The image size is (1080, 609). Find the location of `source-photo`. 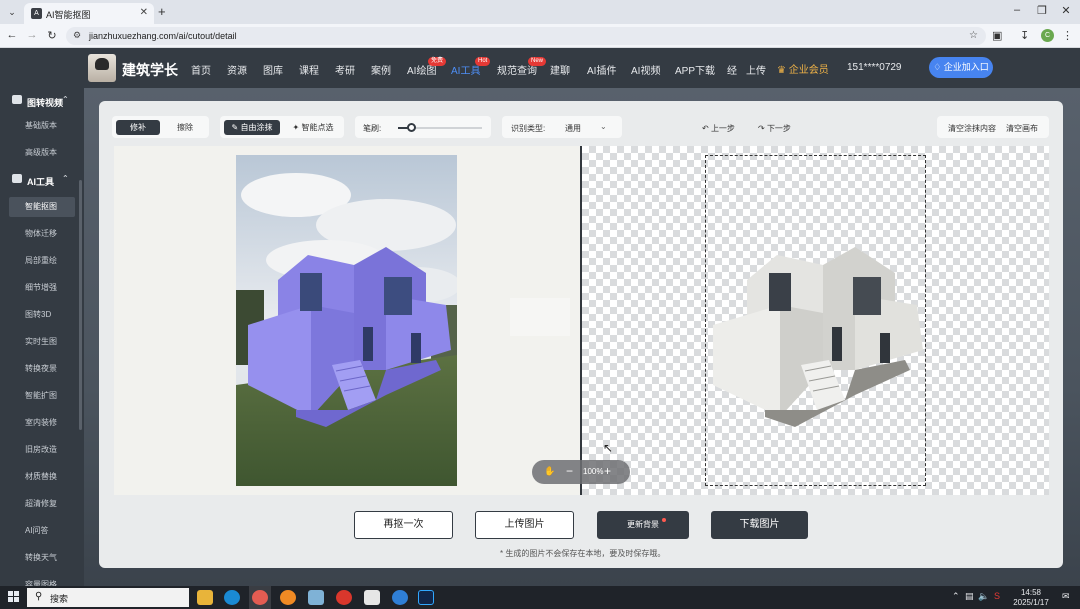

source-photo is located at coordinates (346, 320).